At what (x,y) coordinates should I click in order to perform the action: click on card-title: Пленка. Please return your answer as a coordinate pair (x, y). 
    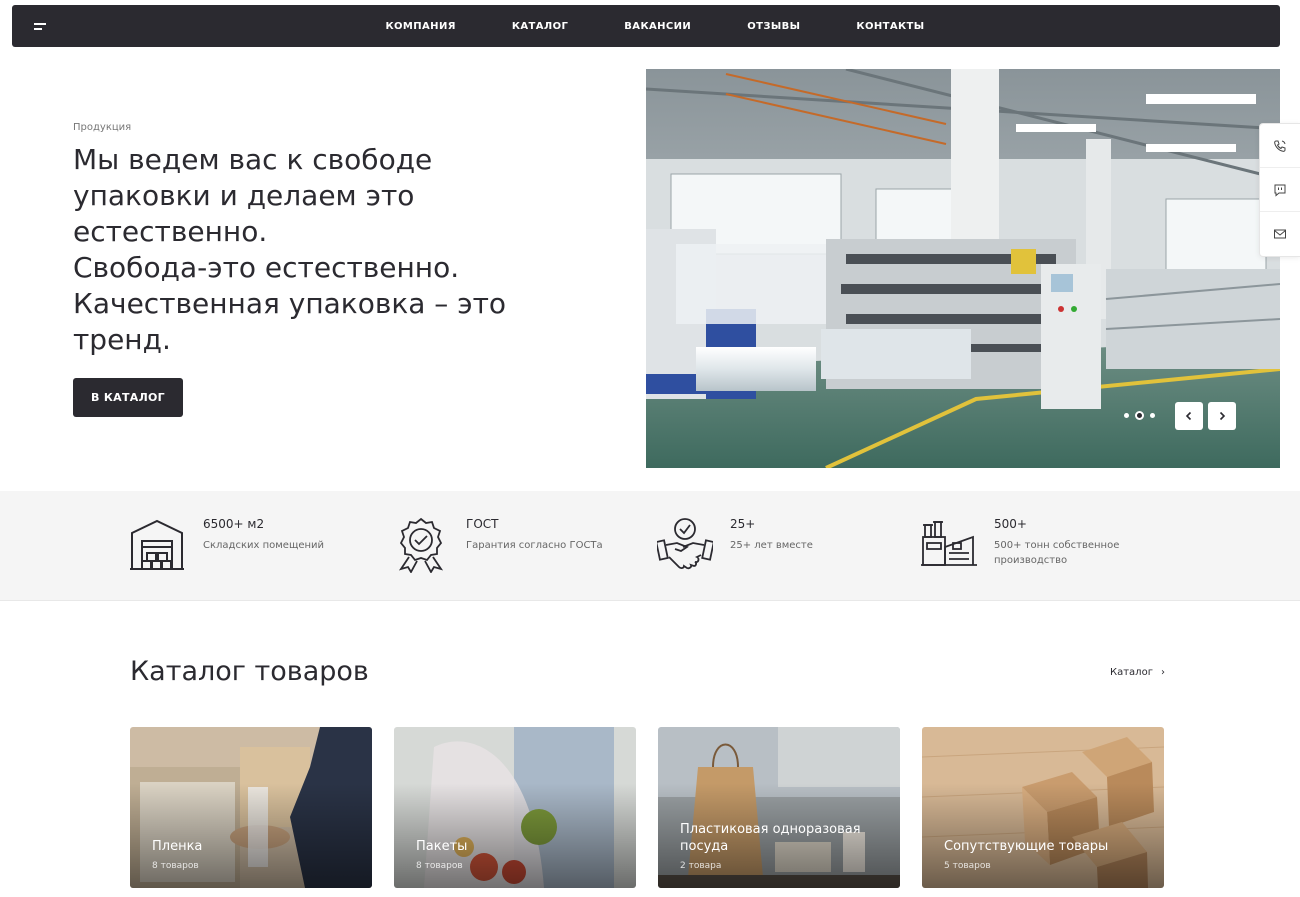
    Looking at the image, I should click on (177, 846).